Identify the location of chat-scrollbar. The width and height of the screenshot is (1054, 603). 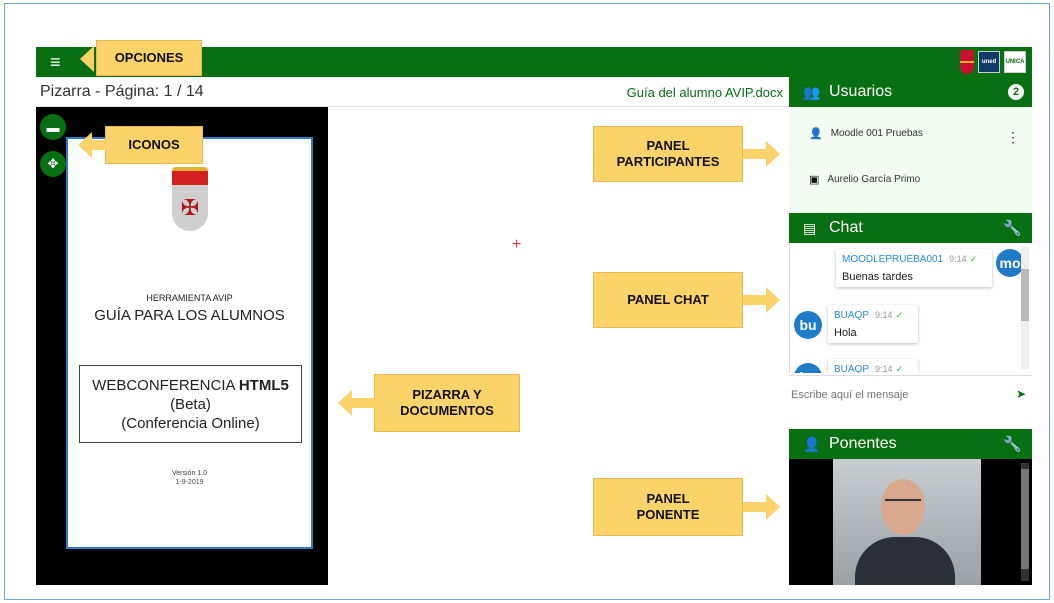
(1025, 308).